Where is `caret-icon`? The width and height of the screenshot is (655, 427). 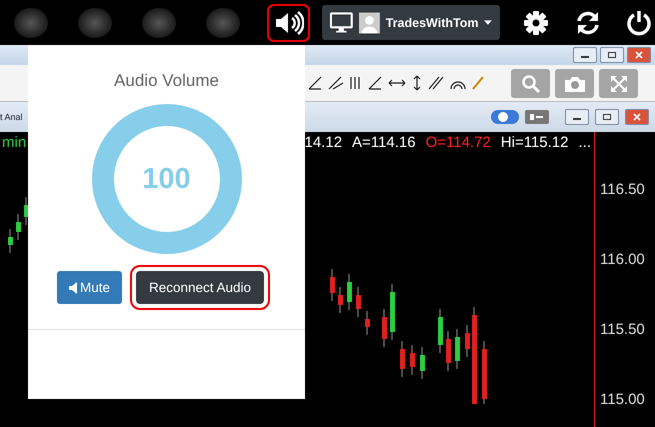
caret-icon is located at coordinates (488, 23).